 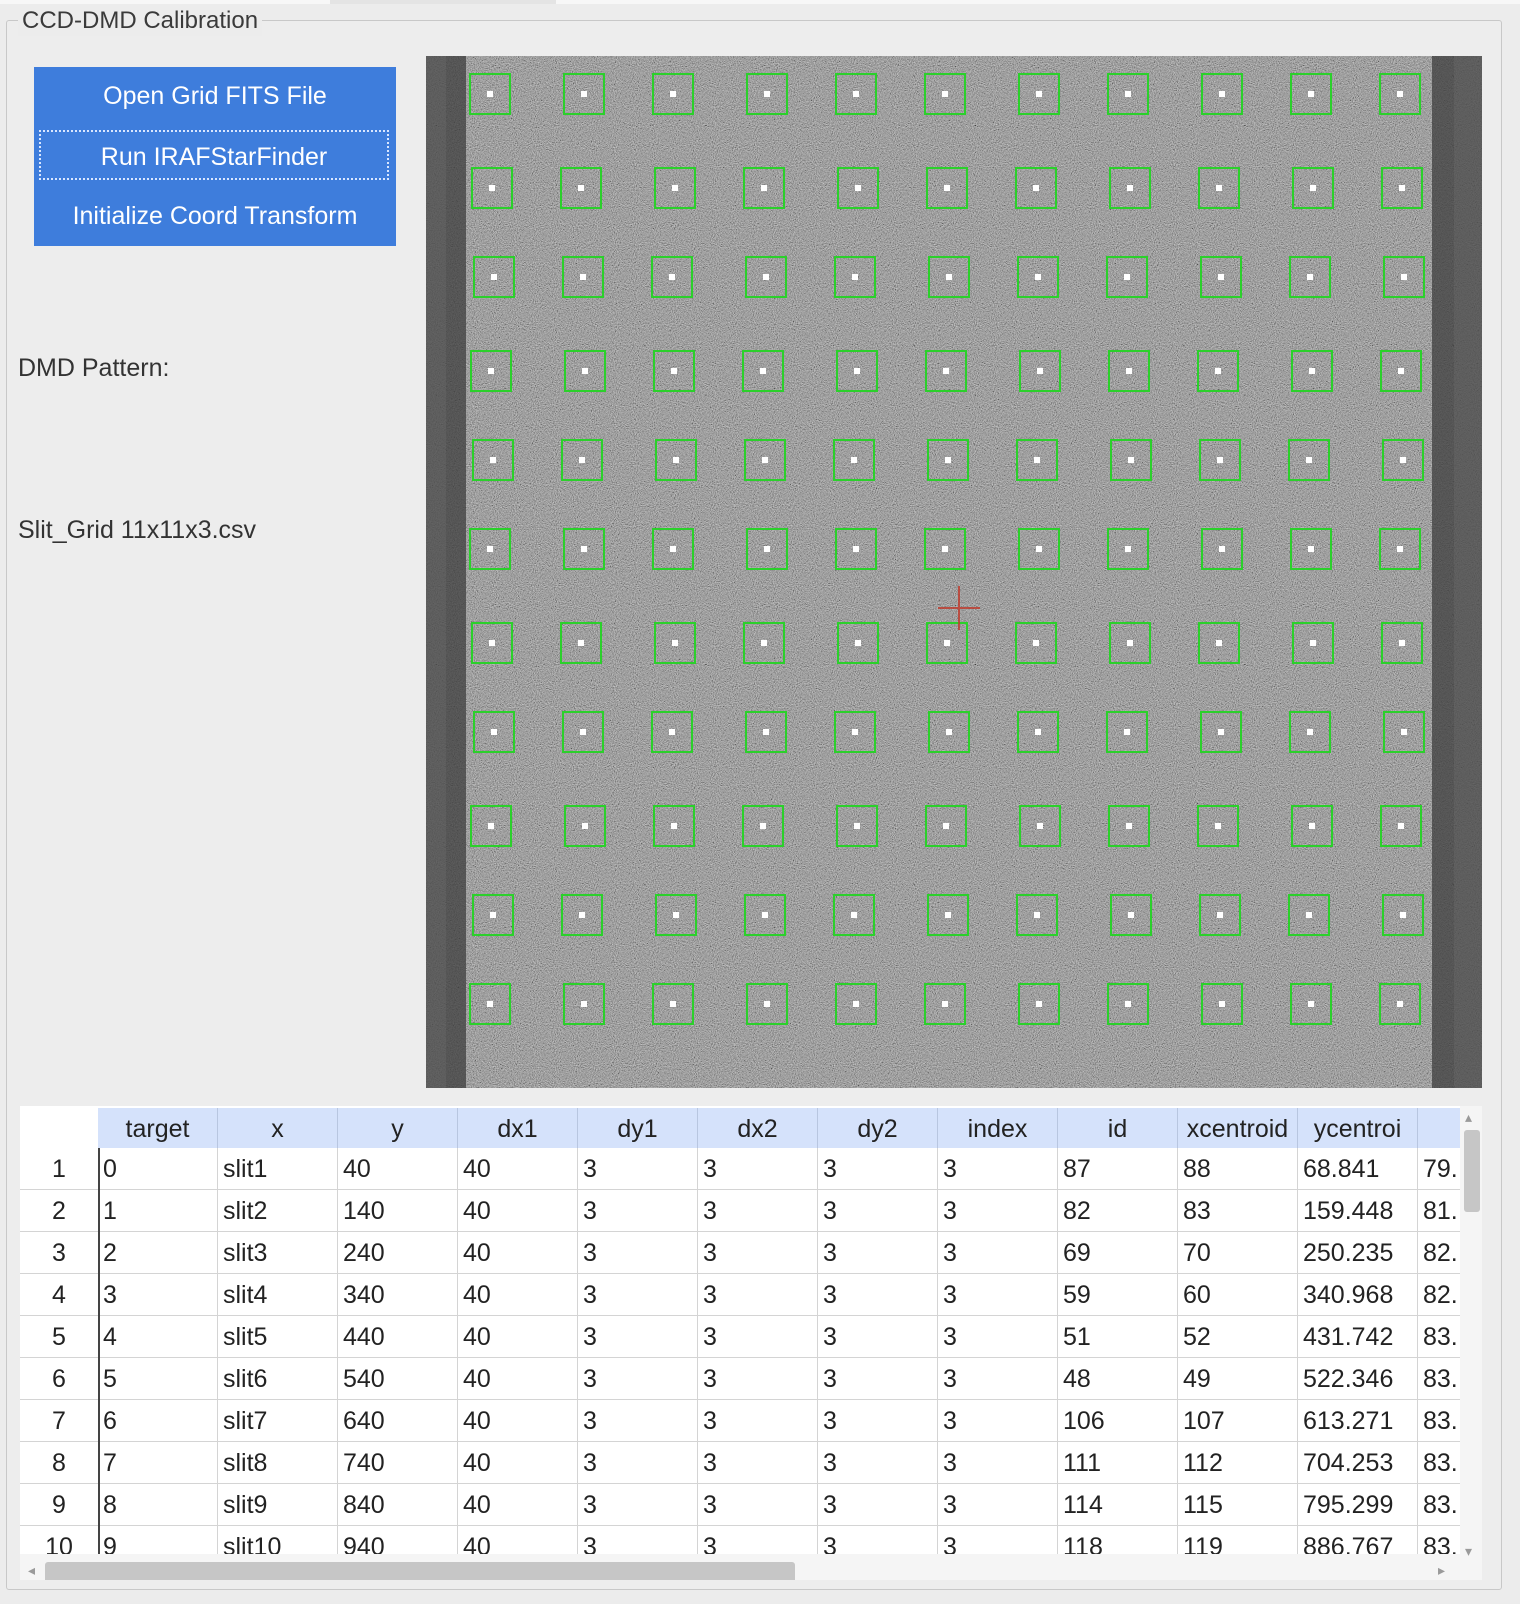 What do you see at coordinates (158, 1421) in the screenshot?
I see `table-cell: 6` at bounding box center [158, 1421].